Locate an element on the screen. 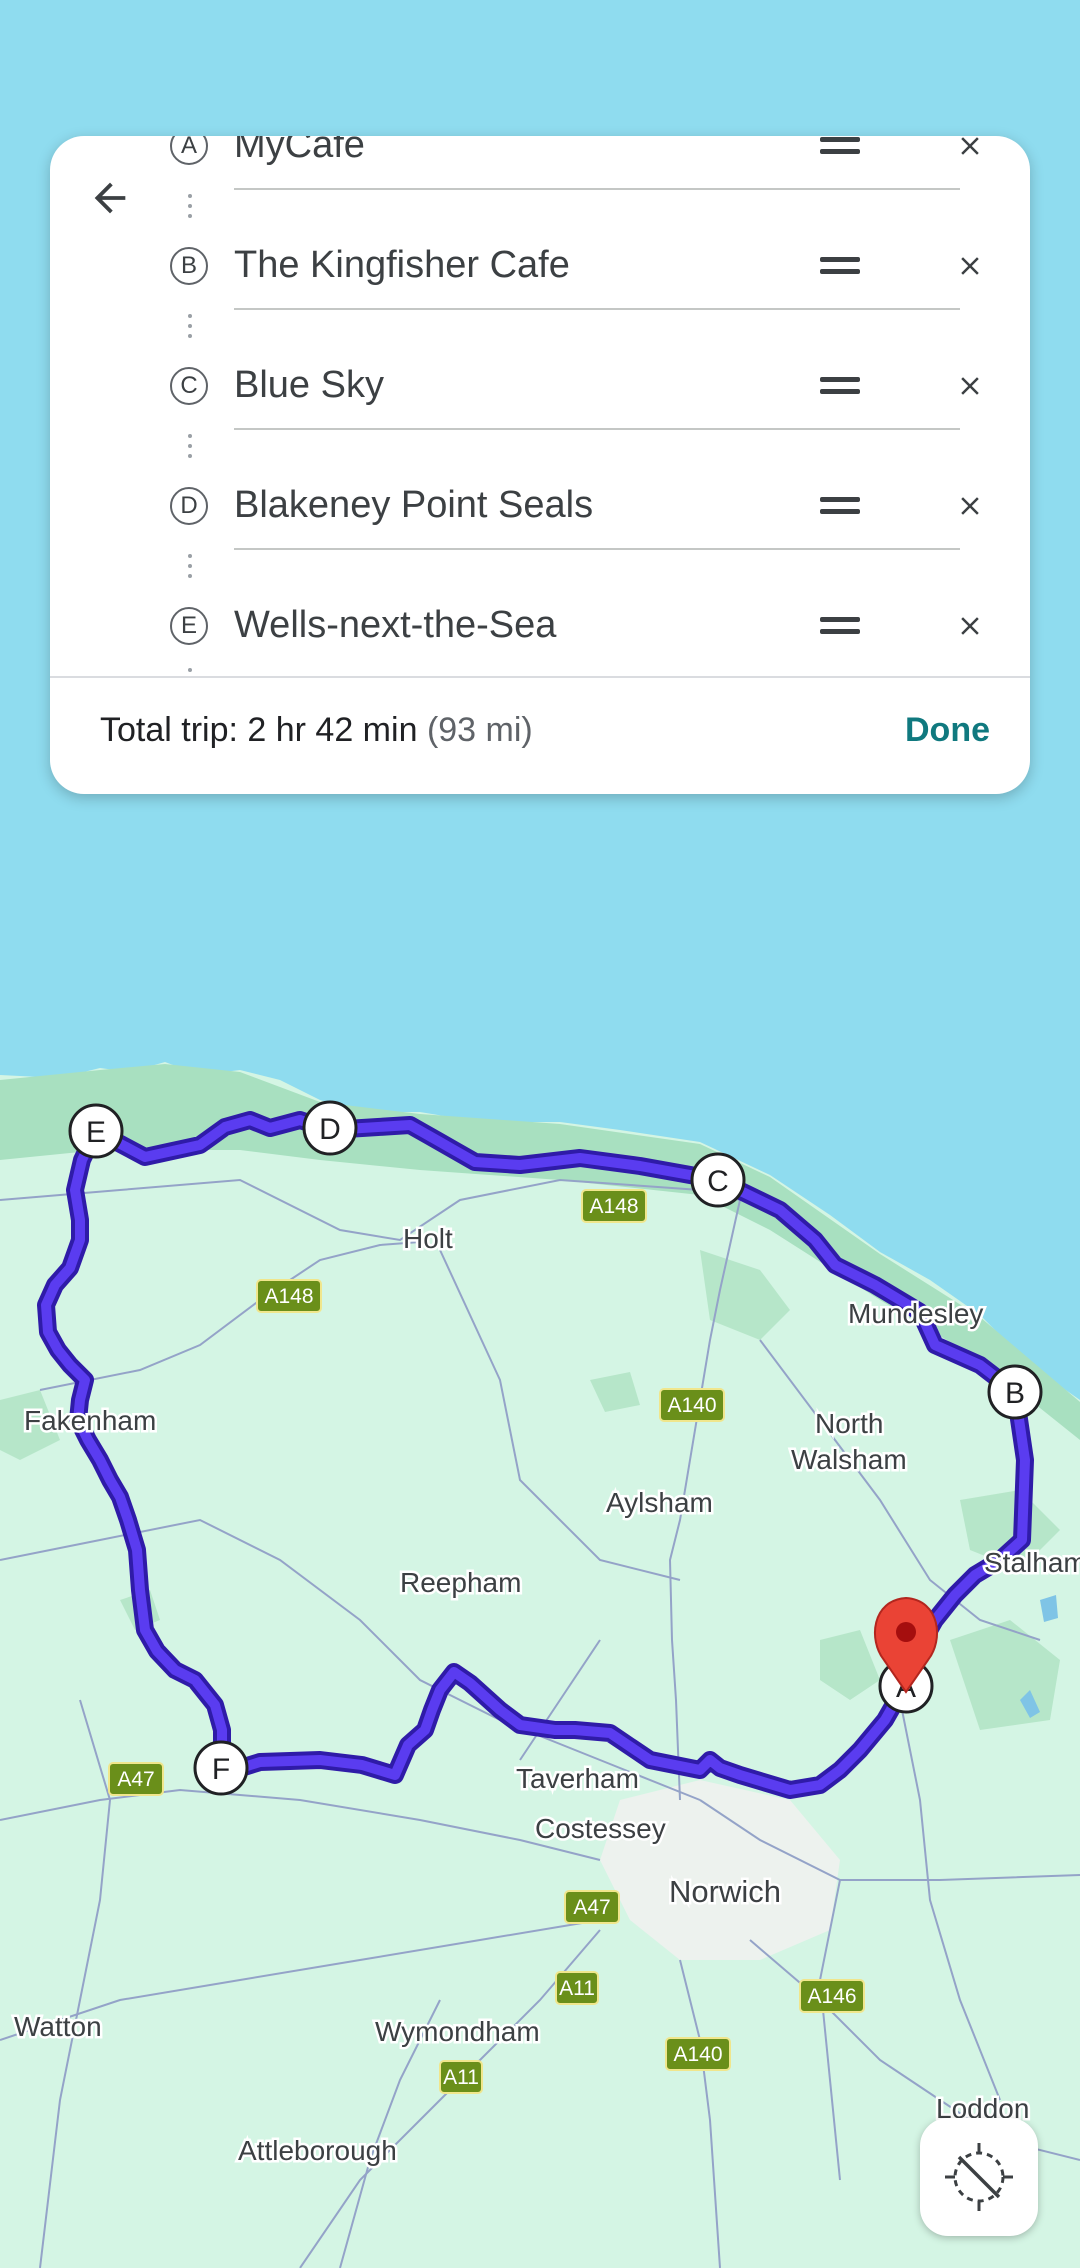  svg-text: D is located at coordinates (330, 1129).